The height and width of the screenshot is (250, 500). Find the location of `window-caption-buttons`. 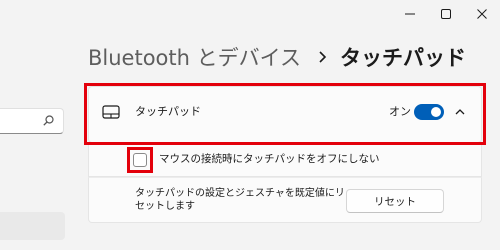

window-caption-buttons is located at coordinates (446, 14).